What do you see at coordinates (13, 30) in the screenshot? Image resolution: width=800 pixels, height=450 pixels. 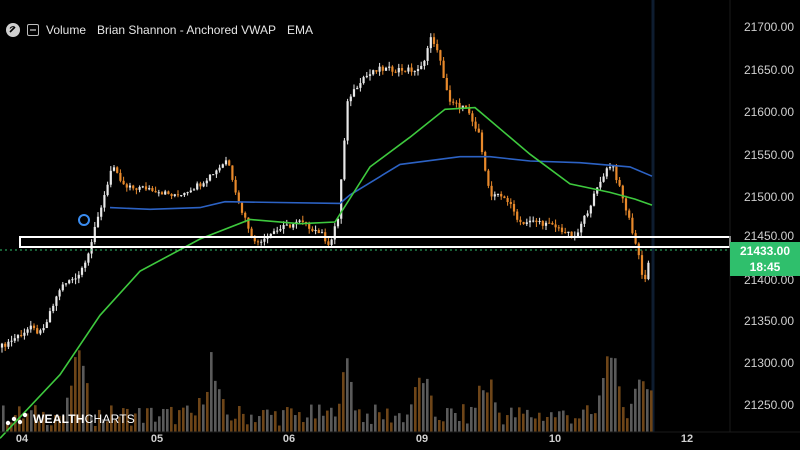 I see `visibility-toggle-icon` at bounding box center [13, 30].